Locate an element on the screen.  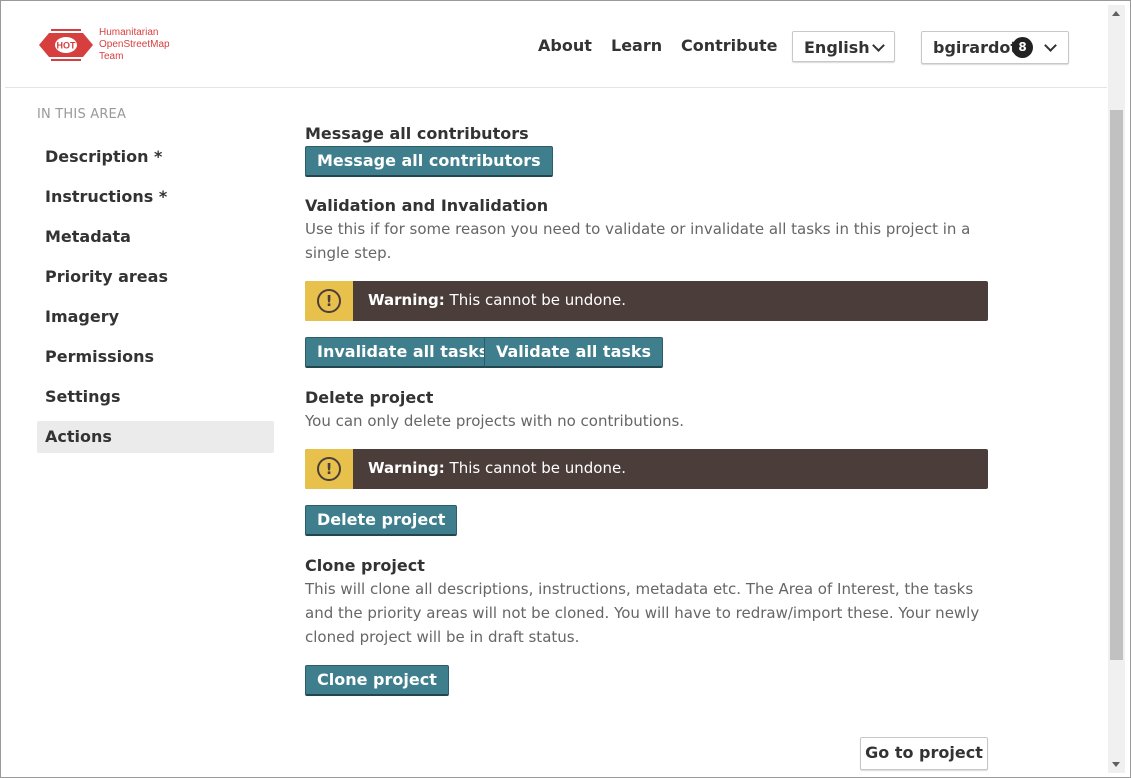
sidebar-item-actions: Actions is located at coordinates (155, 437).